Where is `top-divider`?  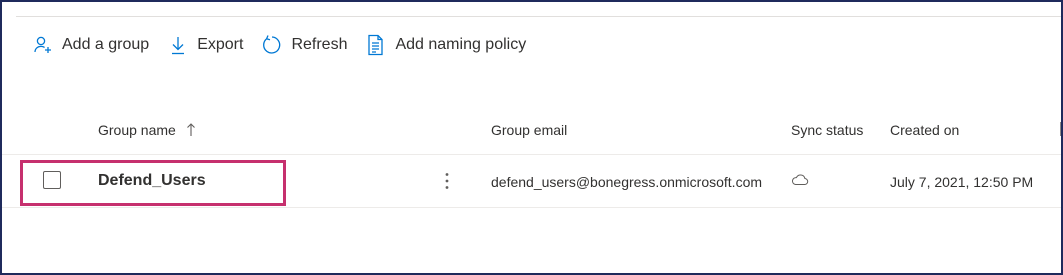 top-divider is located at coordinates (538, 16).